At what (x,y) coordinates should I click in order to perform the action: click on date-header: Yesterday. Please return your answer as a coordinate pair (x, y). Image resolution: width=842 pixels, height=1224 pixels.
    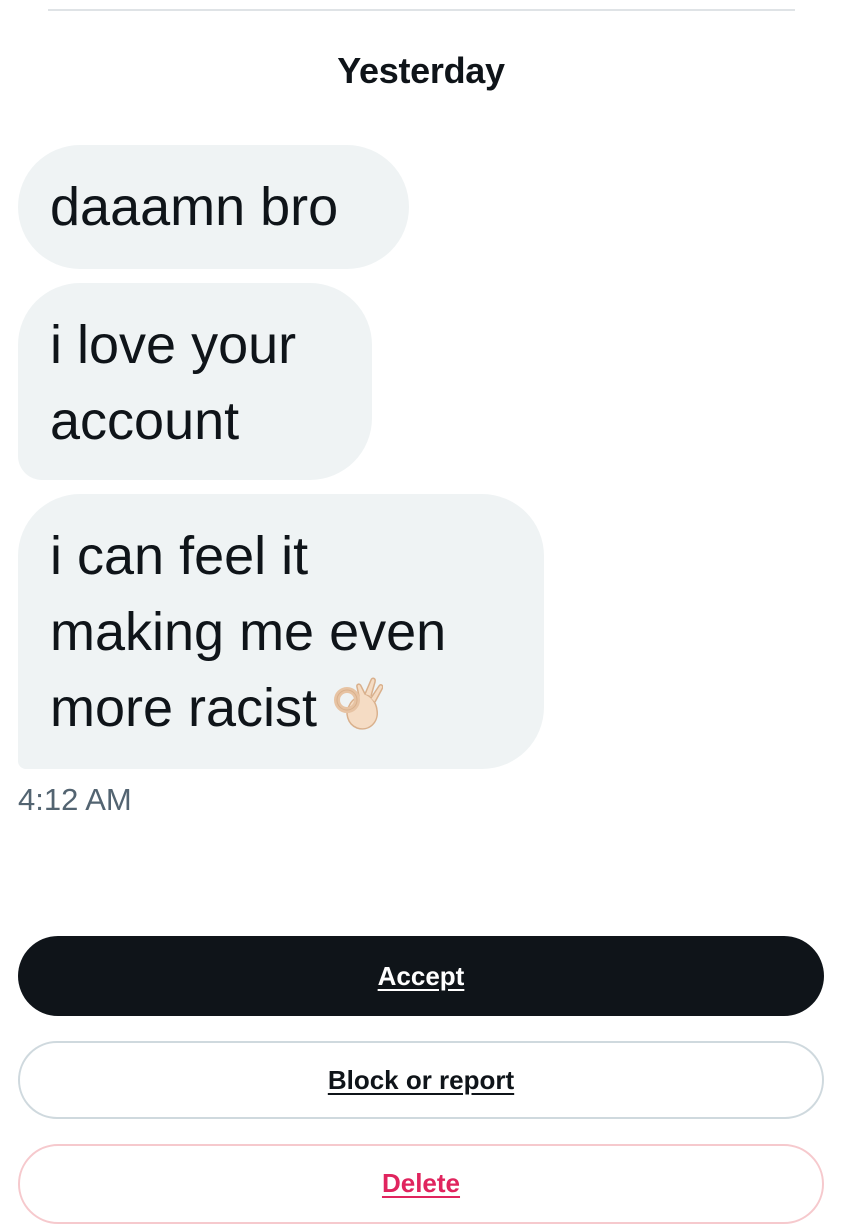
    Looking at the image, I should click on (421, 70).